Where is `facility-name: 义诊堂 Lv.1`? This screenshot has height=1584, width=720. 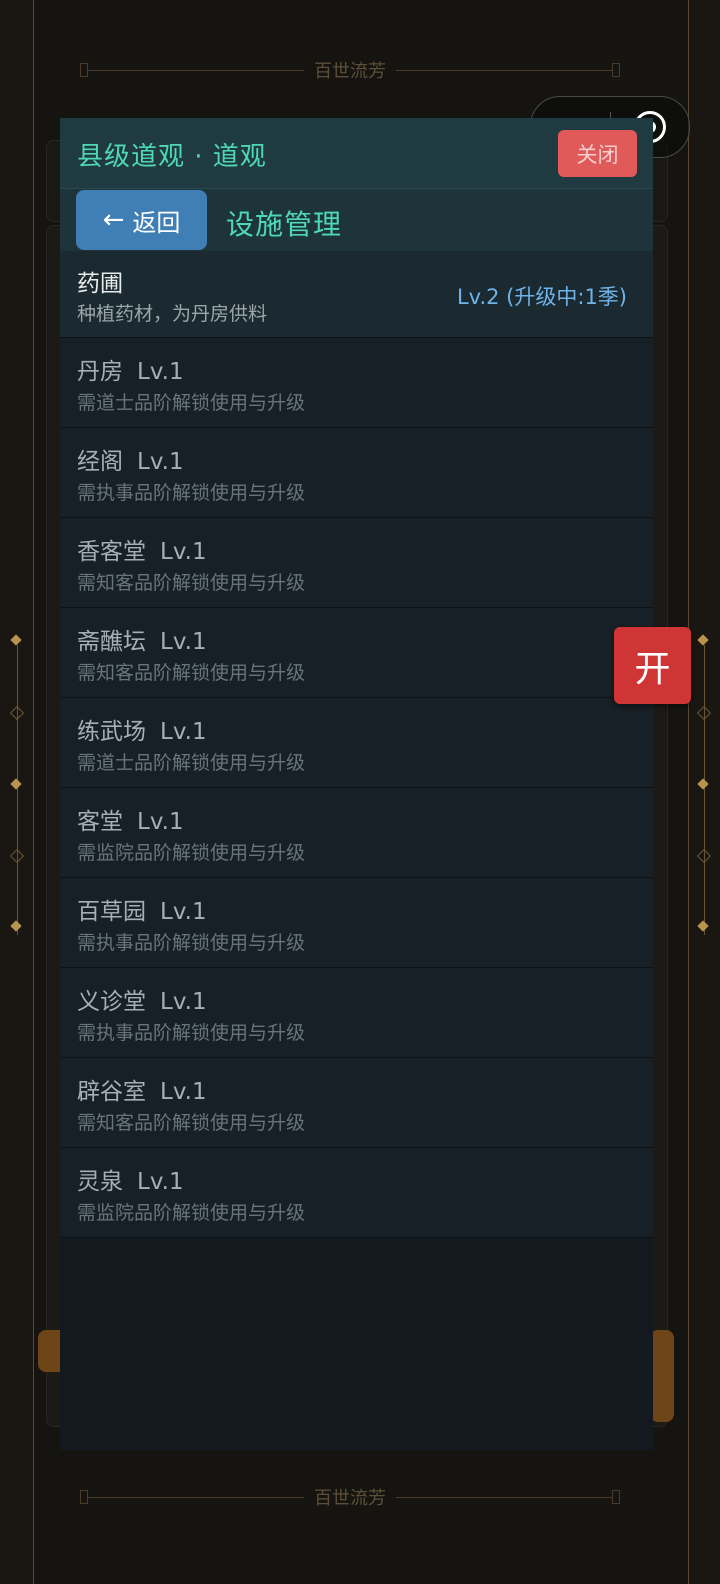
facility-name: 义诊堂 Lv.1 is located at coordinates (142, 999).